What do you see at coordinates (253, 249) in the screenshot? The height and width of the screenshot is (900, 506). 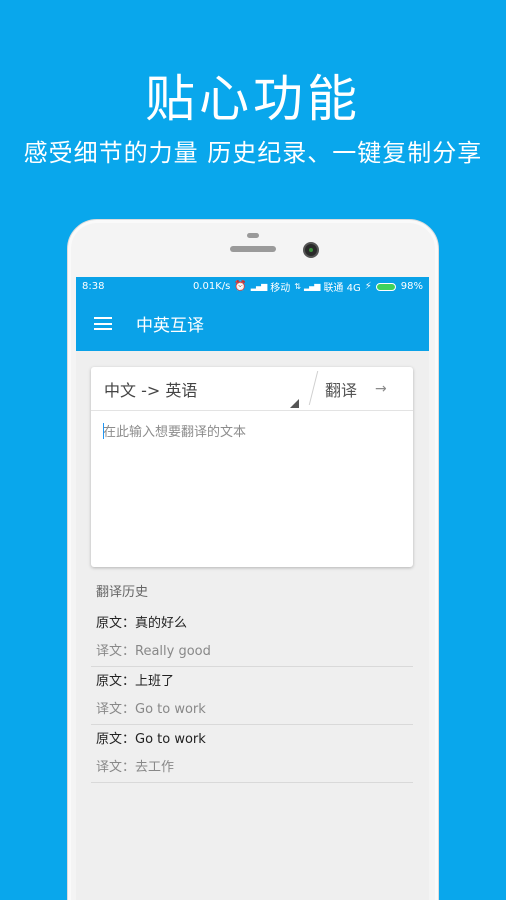 I see `phone-speaker` at bounding box center [253, 249].